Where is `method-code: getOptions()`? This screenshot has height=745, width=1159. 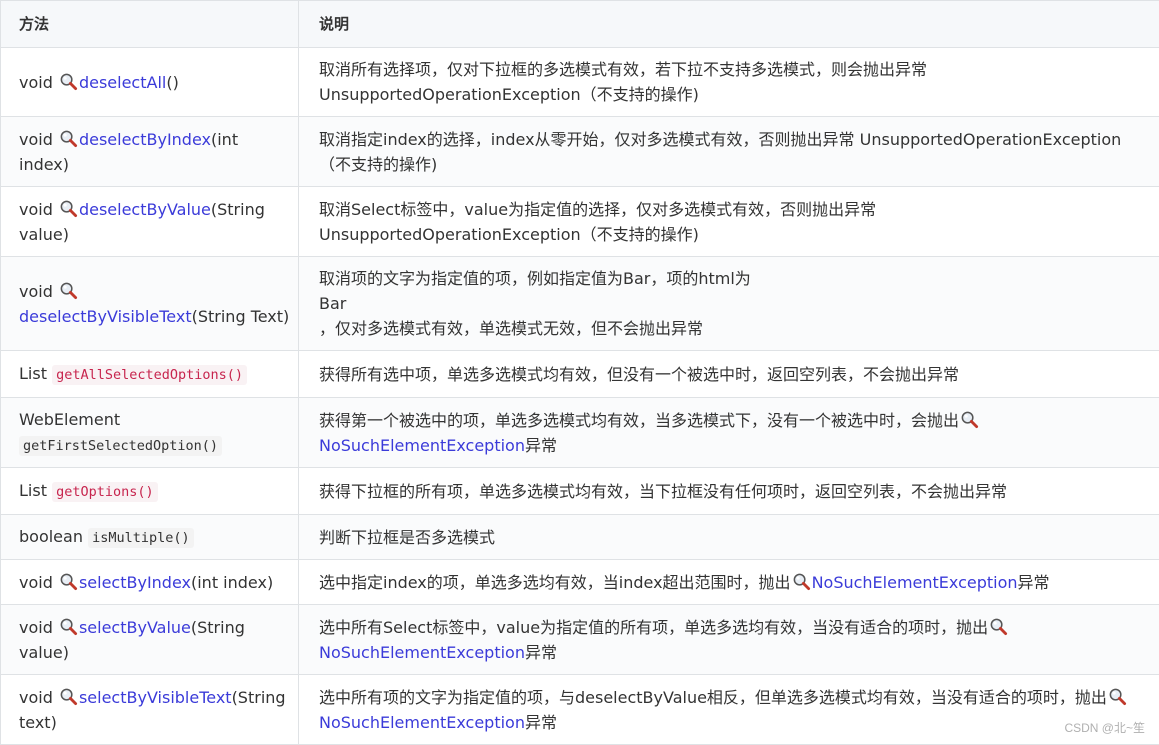
method-code: getOptions() is located at coordinates (105, 492).